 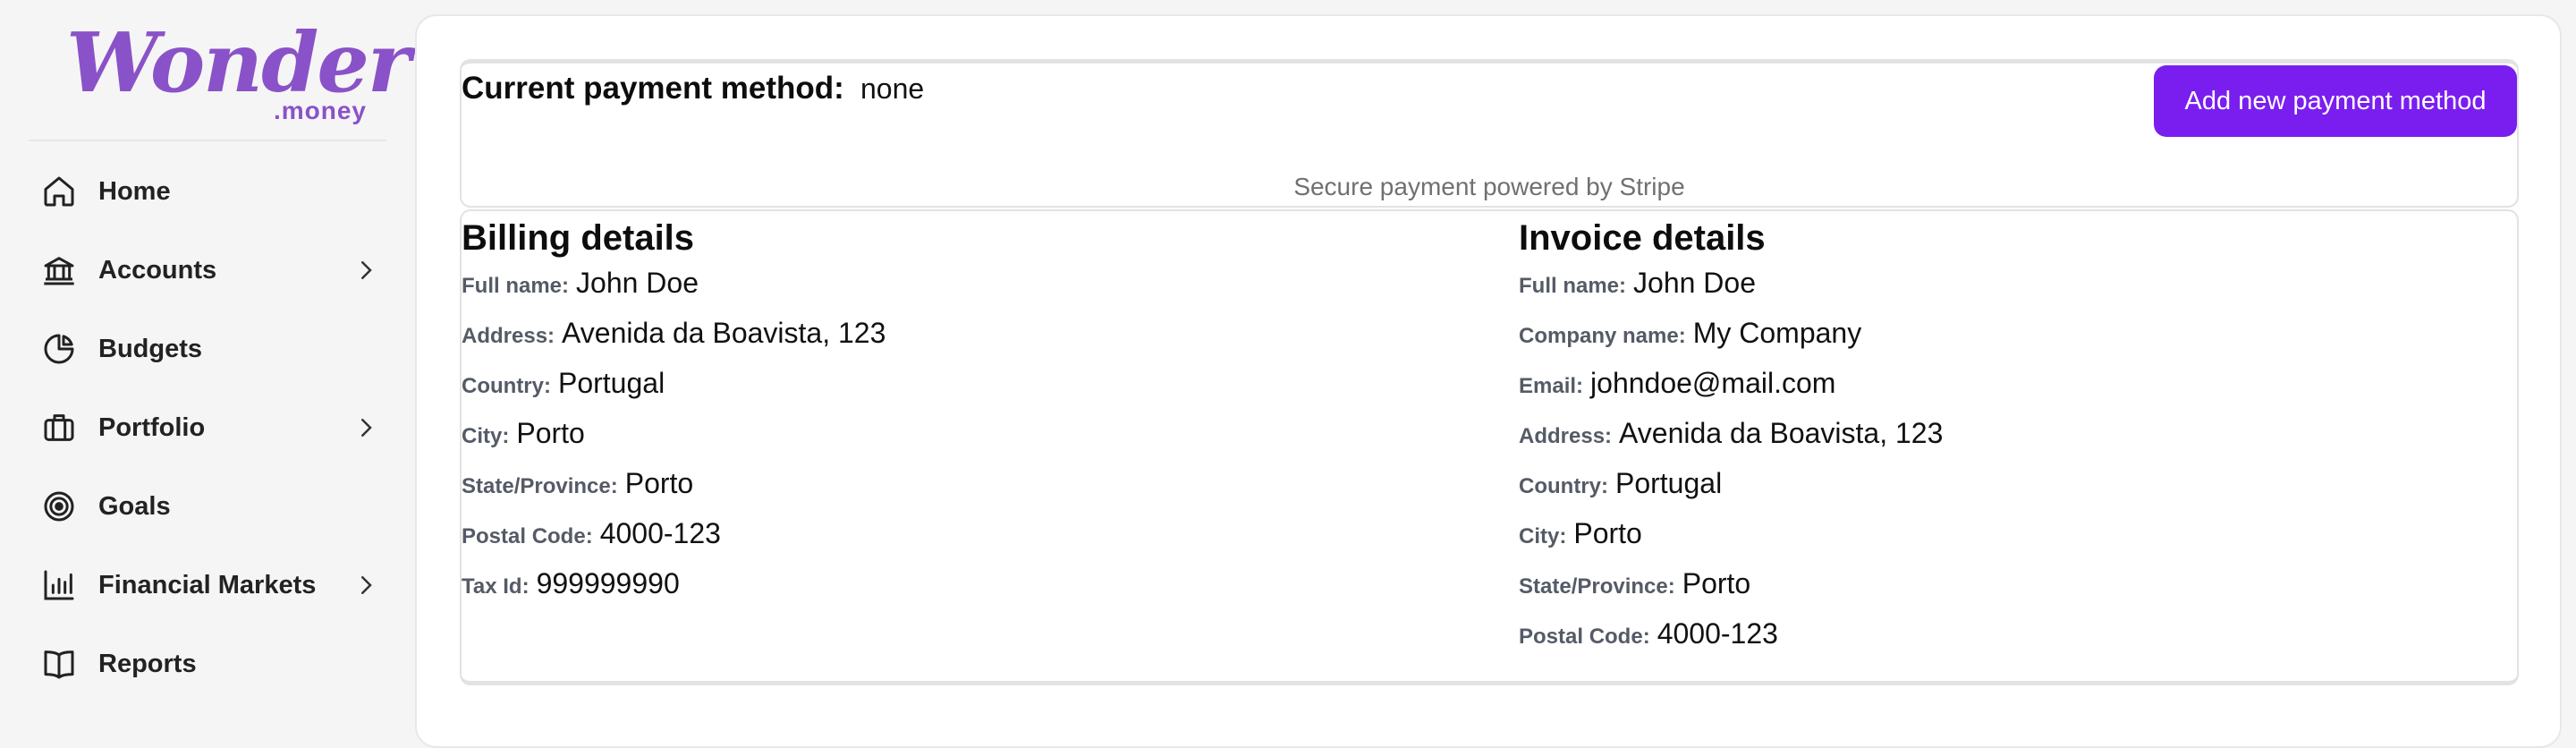 I want to click on invoice-details-title: Invoice details, so click(x=1642, y=238).